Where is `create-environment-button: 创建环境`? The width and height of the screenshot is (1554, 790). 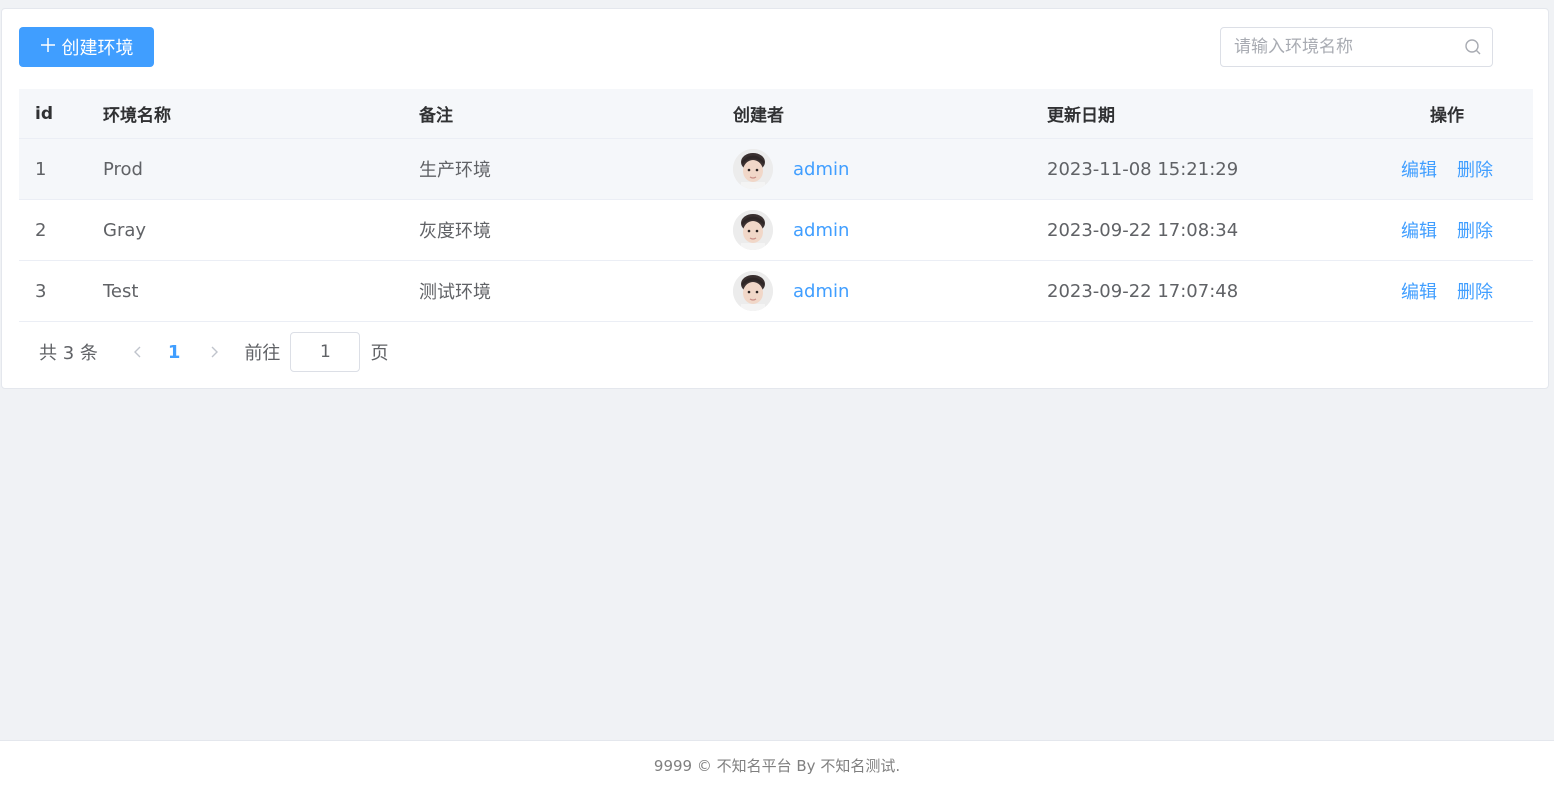
create-environment-button: 创建环境 is located at coordinates (86, 47).